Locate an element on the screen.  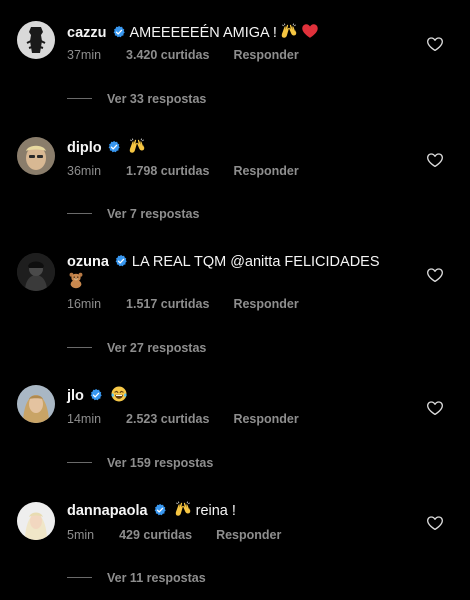
comment-time: 14min is located at coordinates (84, 419).